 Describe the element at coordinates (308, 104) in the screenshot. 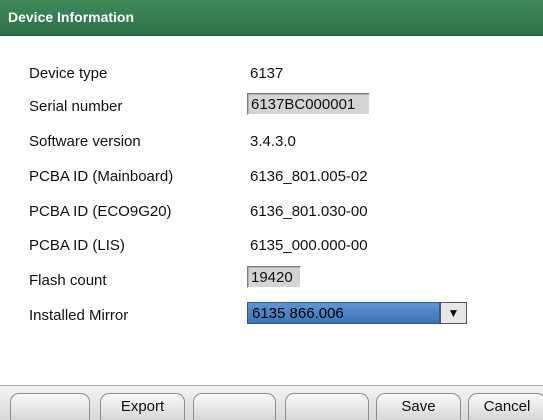

I see `serial-number-field: 6137BC000001` at that location.